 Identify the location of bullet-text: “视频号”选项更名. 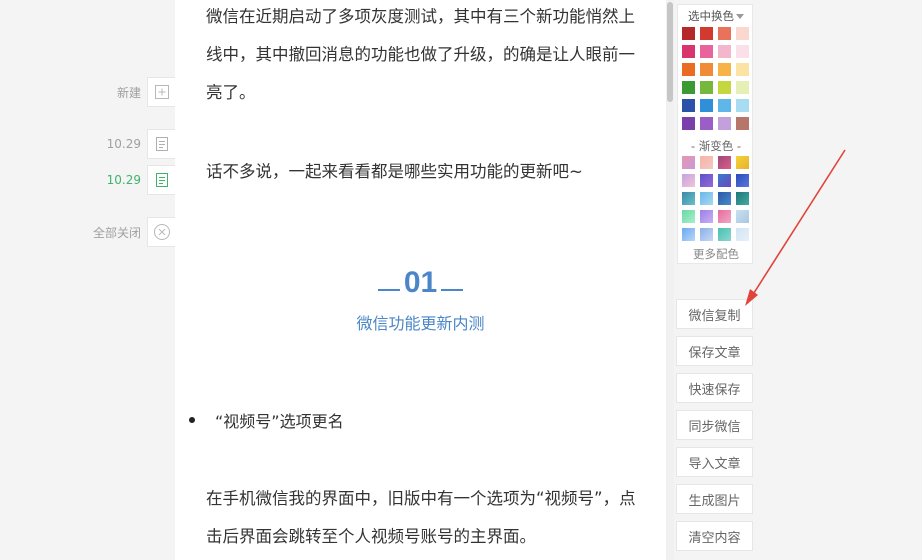
(279, 421).